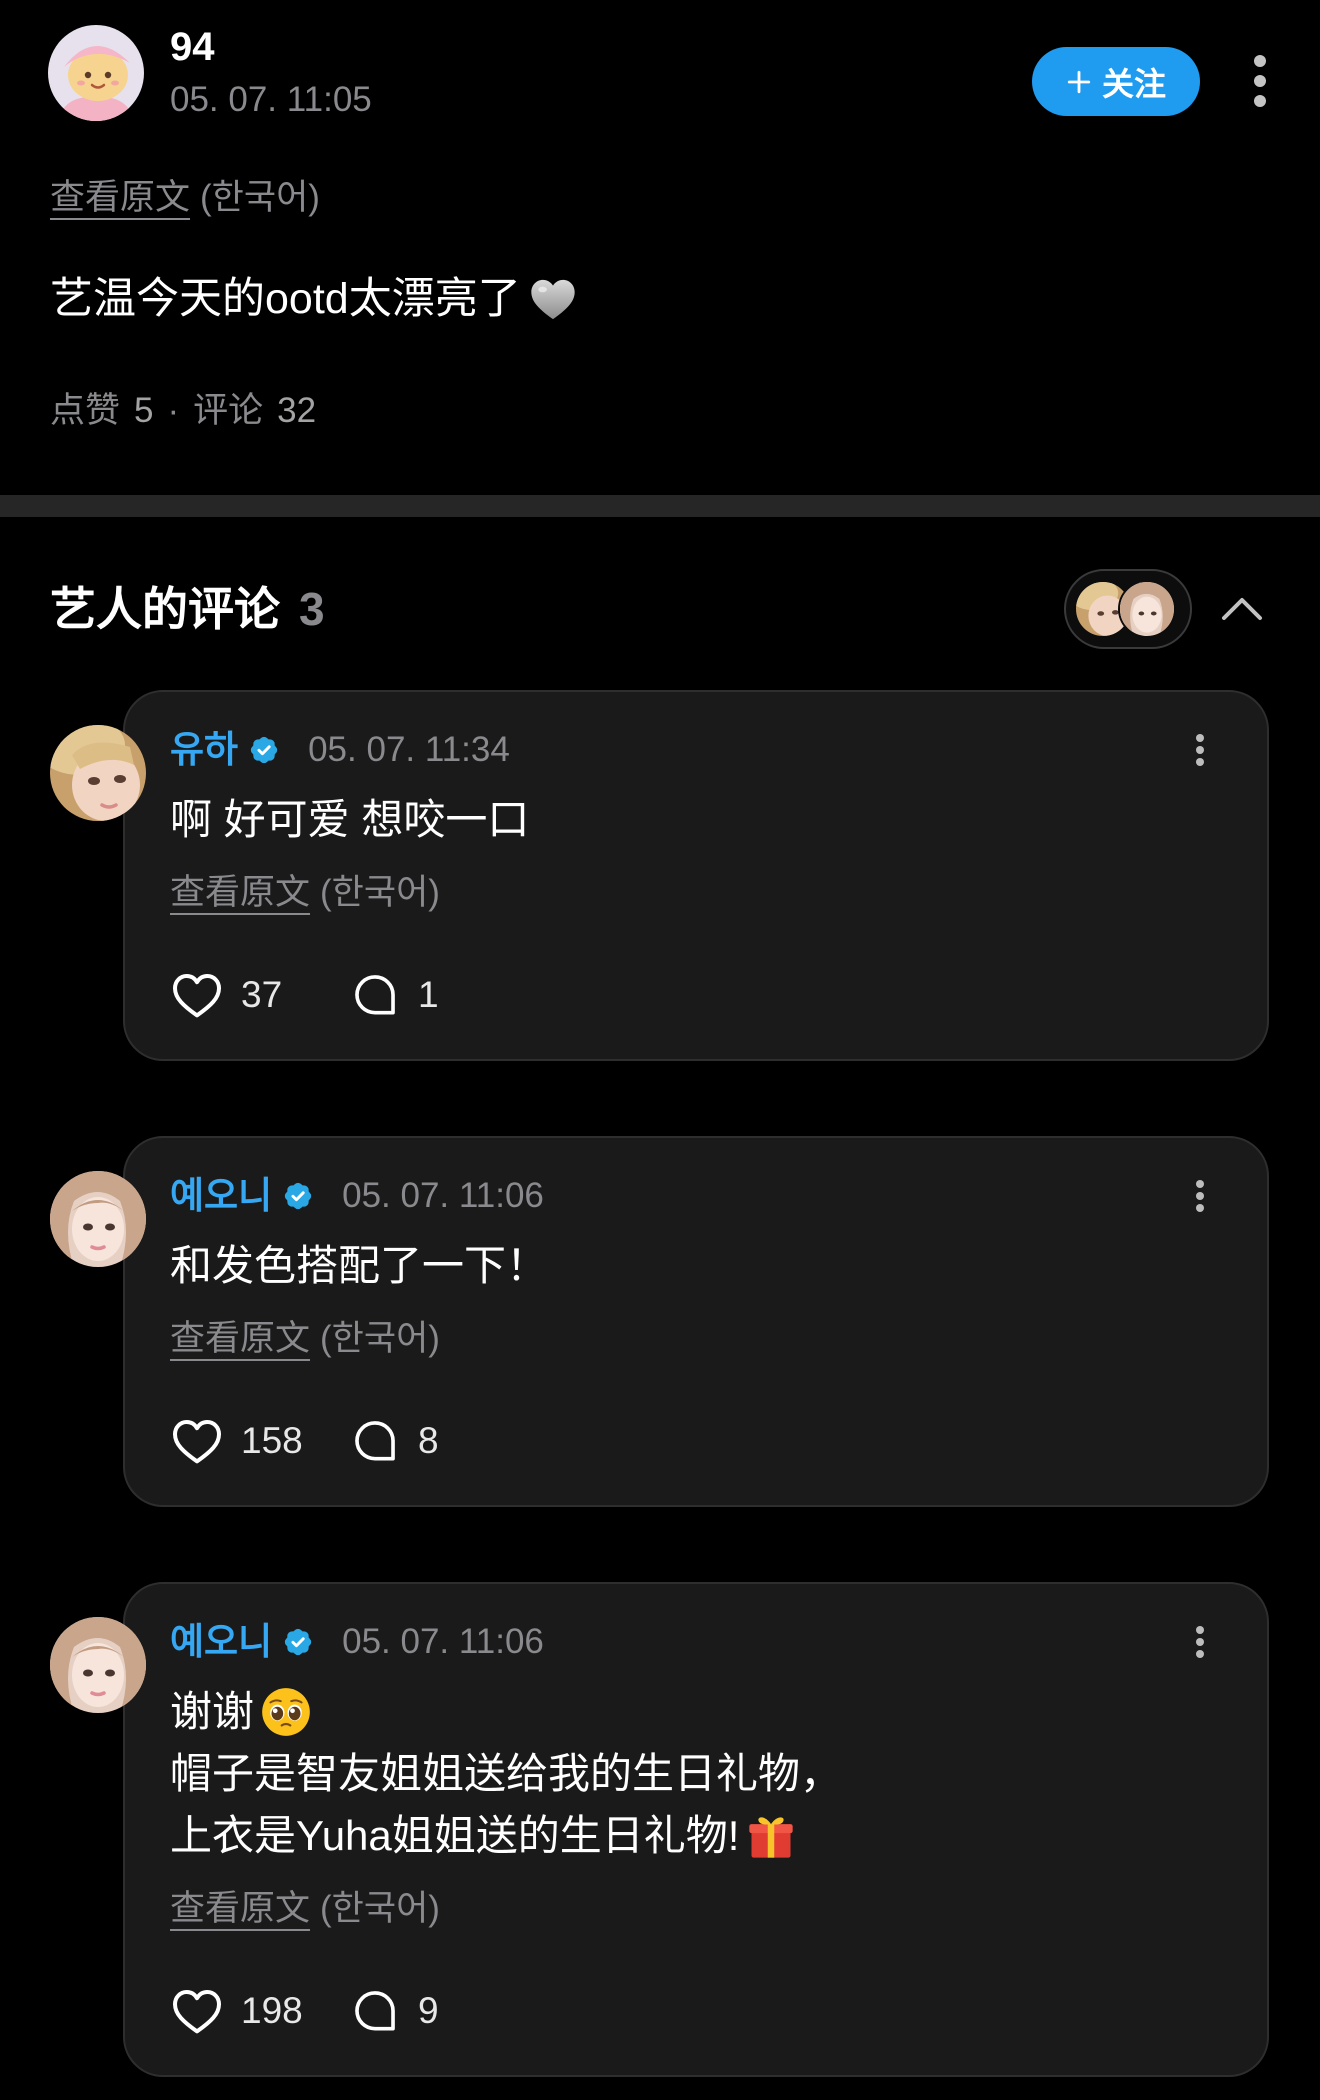 The image size is (1320, 2100). I want to click on comment-header: 유하 05. 07. 11:34, so click(696, 750).